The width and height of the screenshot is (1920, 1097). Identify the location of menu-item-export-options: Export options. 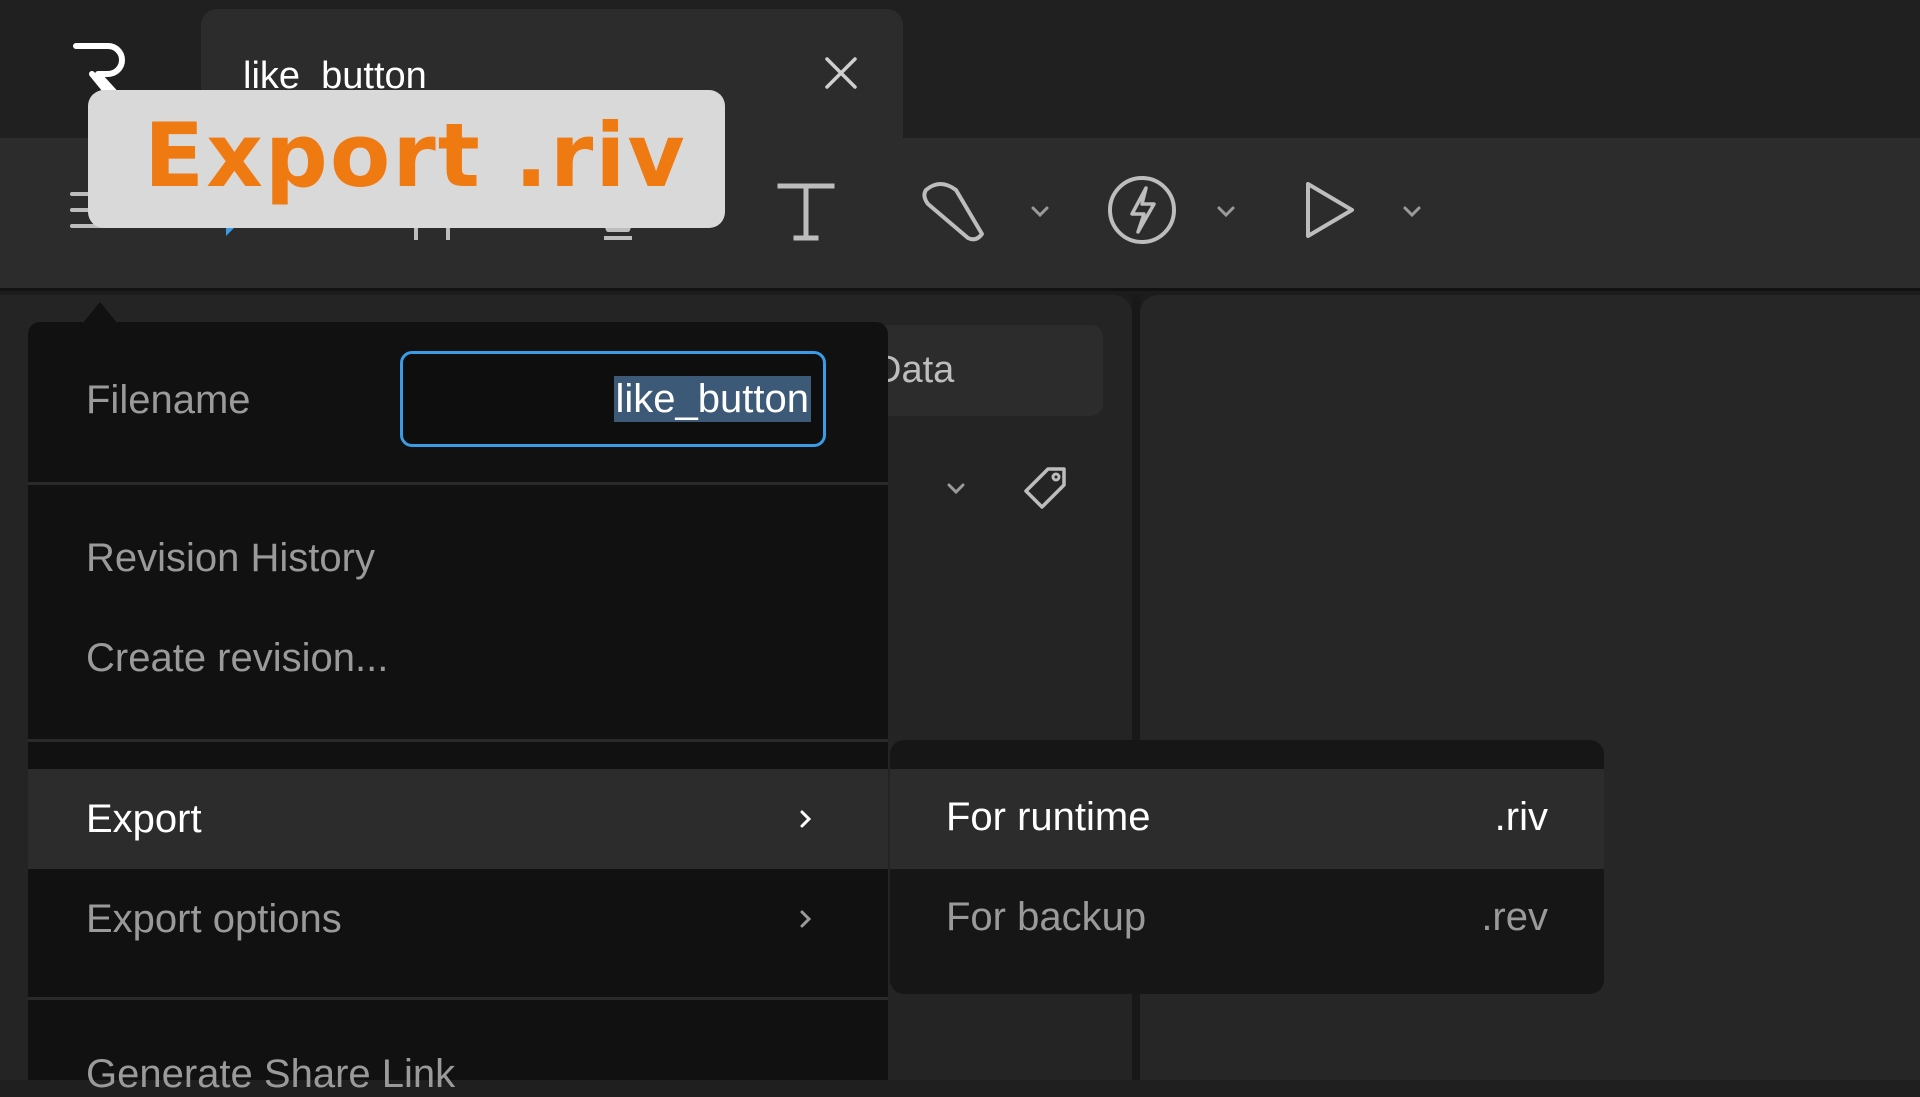
(458, 919).